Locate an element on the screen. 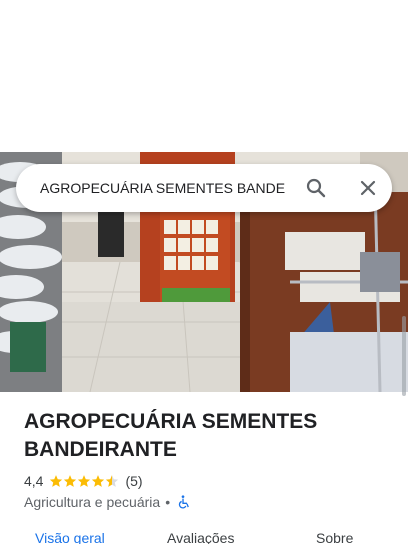 The height and width of the screenshot is (544, 408). rating-value: 4,4 is located at coordinates (34, 481).